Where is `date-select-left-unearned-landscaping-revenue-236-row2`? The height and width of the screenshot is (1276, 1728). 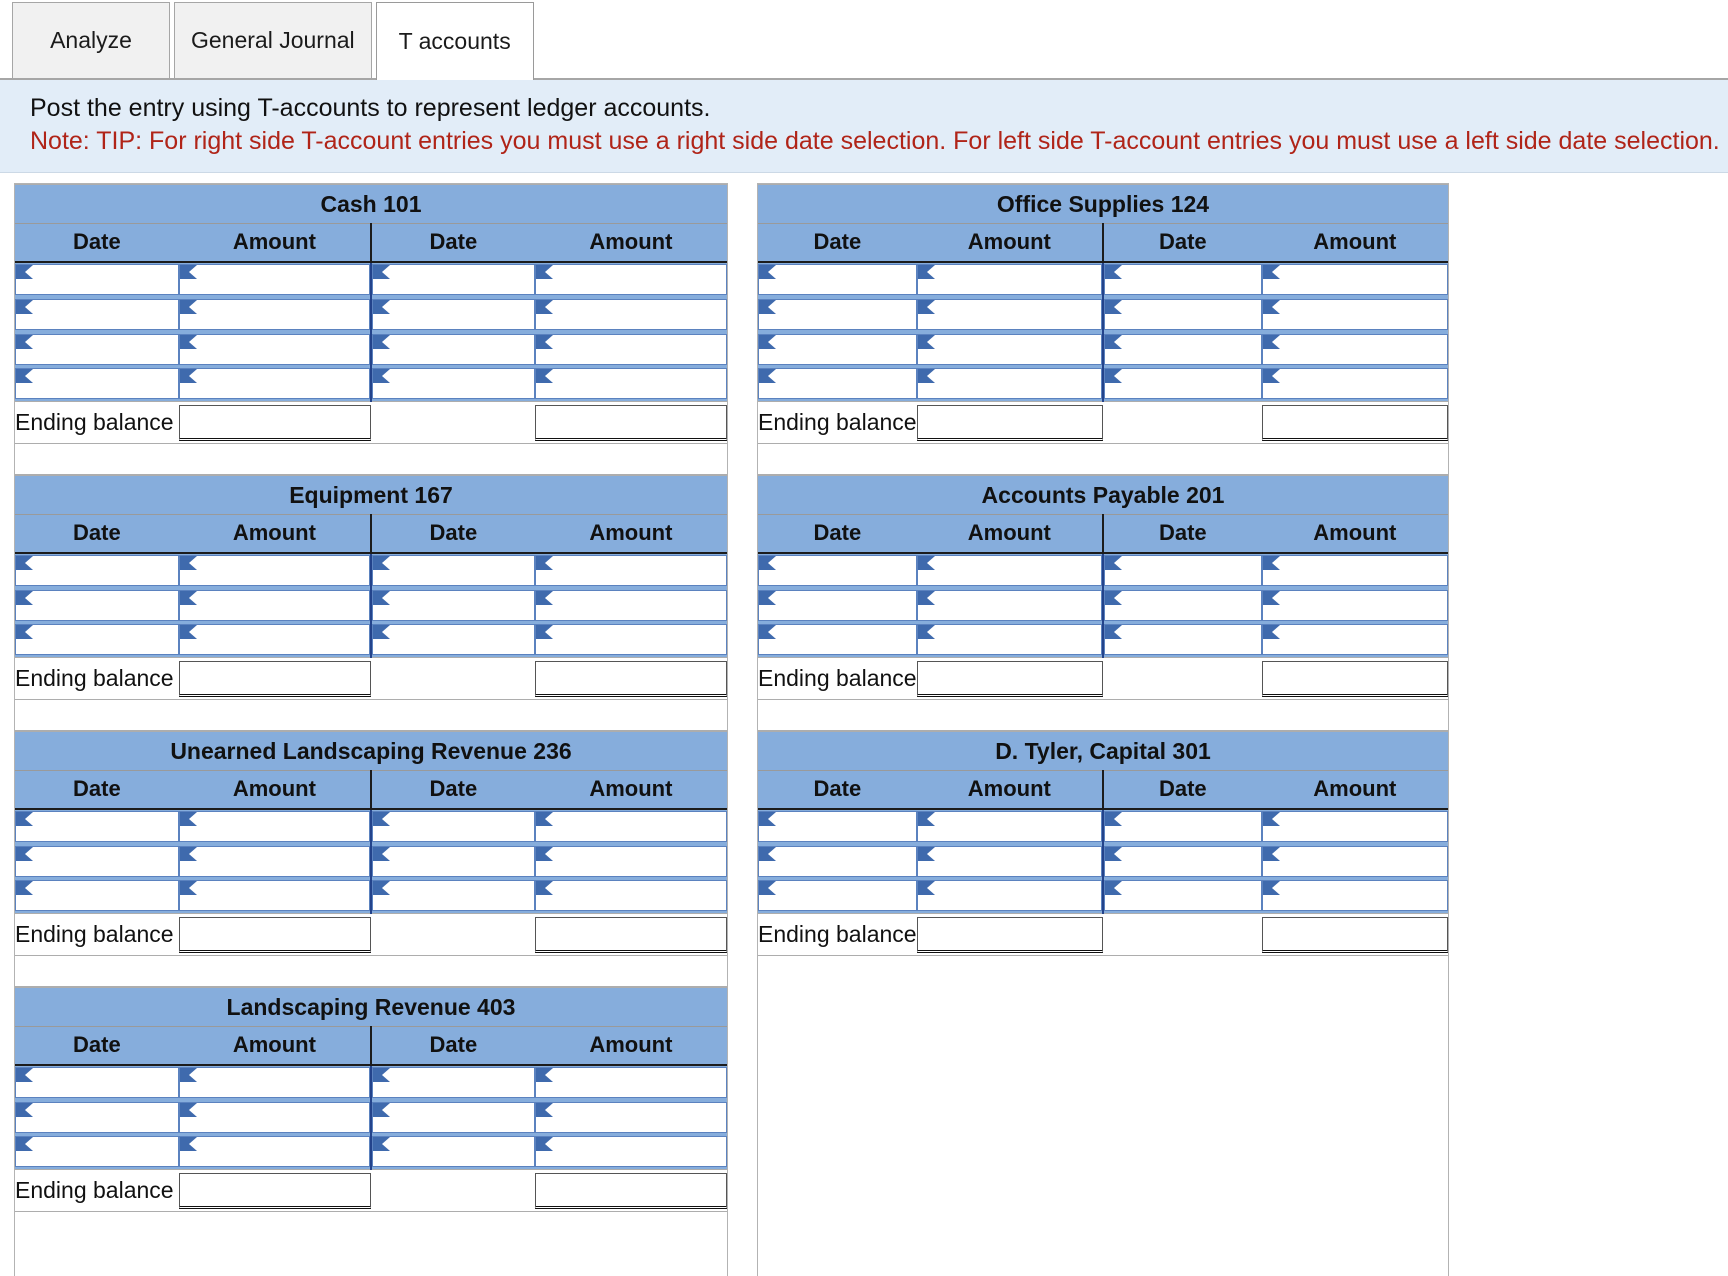 date-select-left-unearned-landscaping-revenue-236-row2 is located at coordinates (97, 861).